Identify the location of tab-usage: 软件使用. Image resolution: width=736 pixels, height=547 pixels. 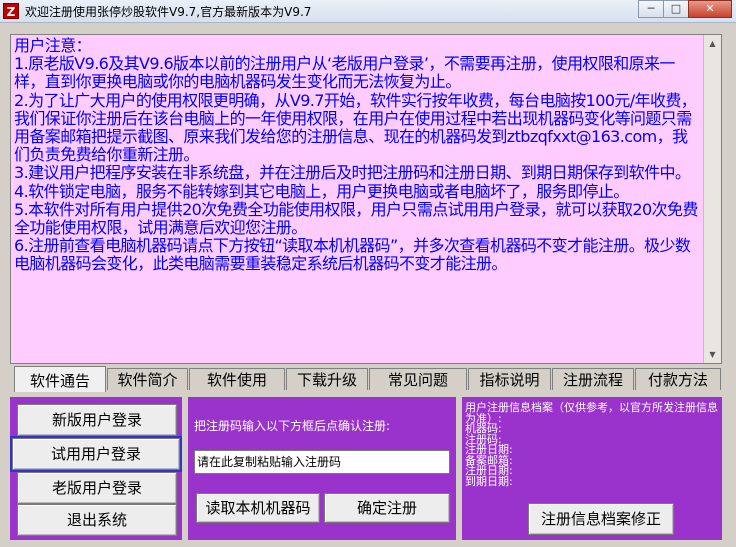
(237, 379).